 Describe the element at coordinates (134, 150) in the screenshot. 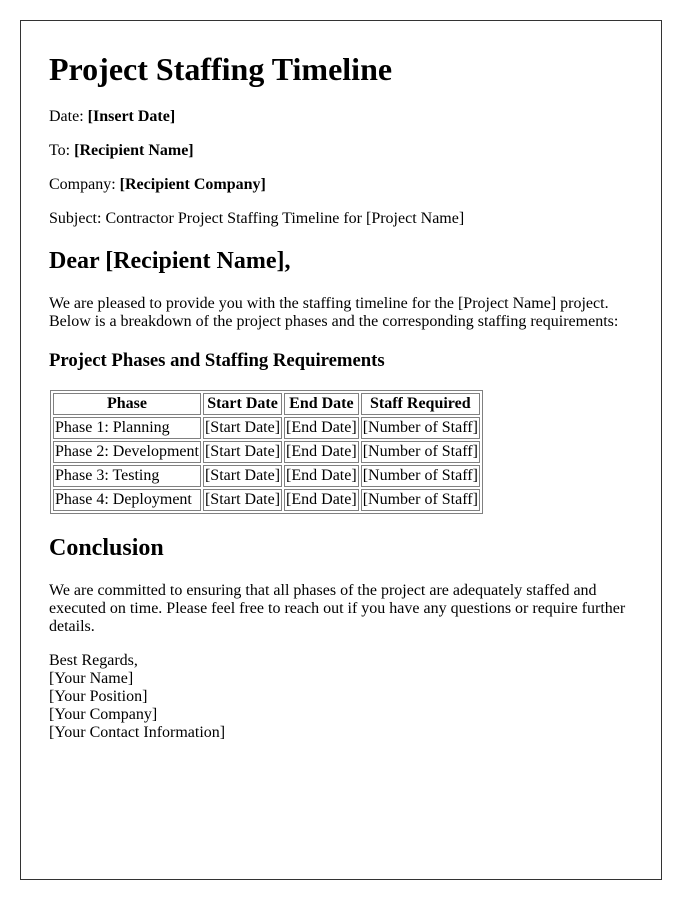

I see `recipient-value: [Recipient Name]` at that location.